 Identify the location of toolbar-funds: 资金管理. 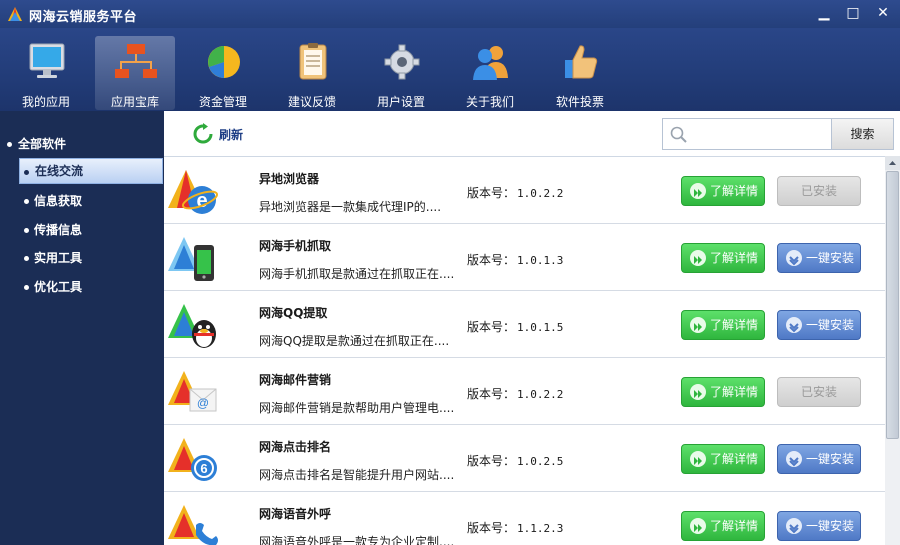
(223, 73).